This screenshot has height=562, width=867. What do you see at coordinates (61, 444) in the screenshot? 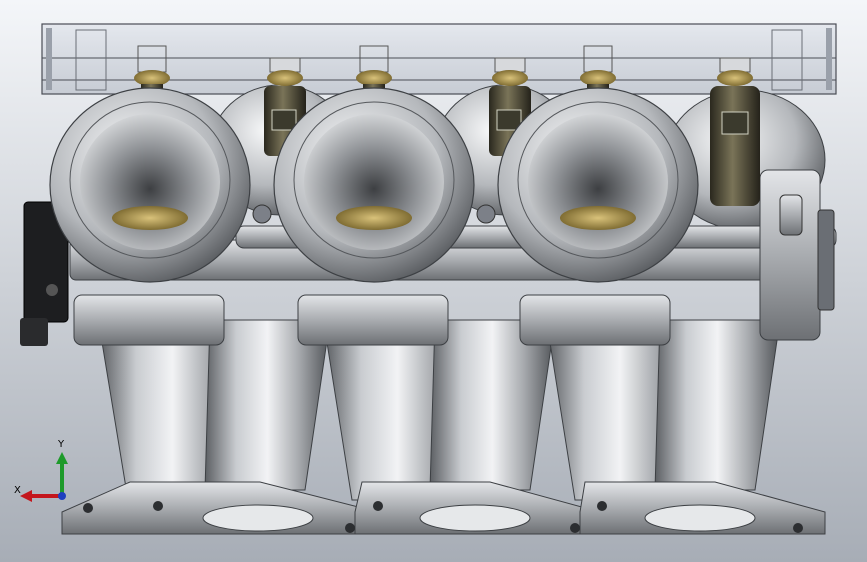
I see `triad-y-label: Y` at bounding box center [61, 444].